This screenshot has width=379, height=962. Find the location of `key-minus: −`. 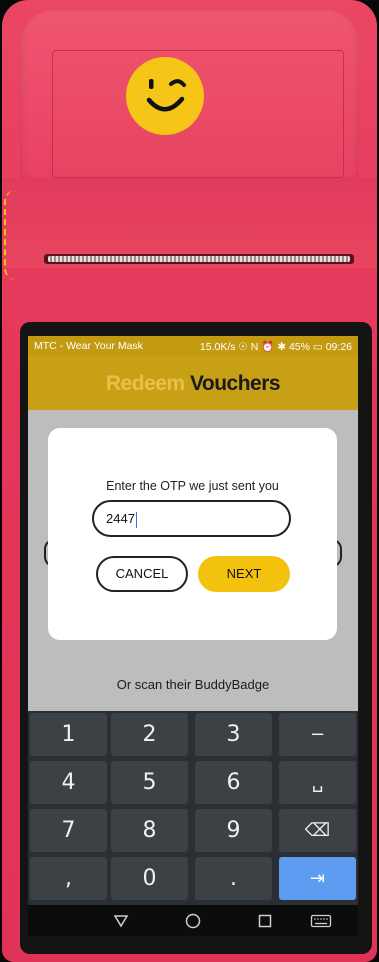

key-minus: − is located at coordinates (317, 734).